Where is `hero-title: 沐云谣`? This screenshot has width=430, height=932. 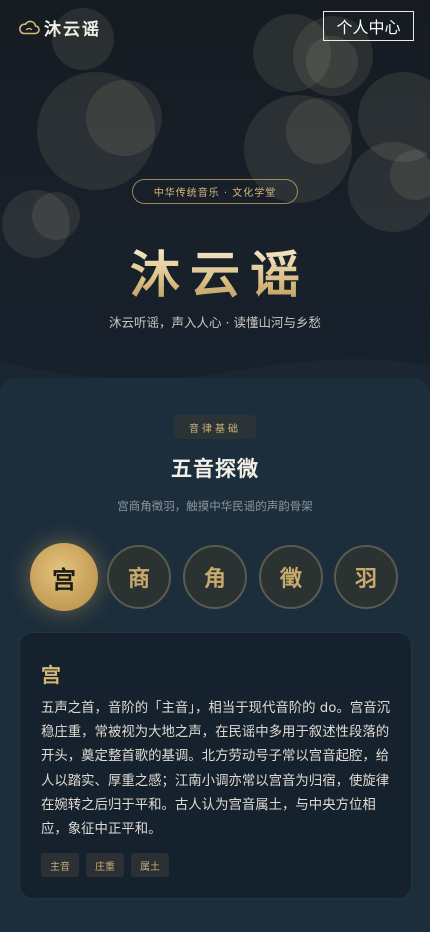 hero-title: 沐云谣 is located at coordinates (215, 275).